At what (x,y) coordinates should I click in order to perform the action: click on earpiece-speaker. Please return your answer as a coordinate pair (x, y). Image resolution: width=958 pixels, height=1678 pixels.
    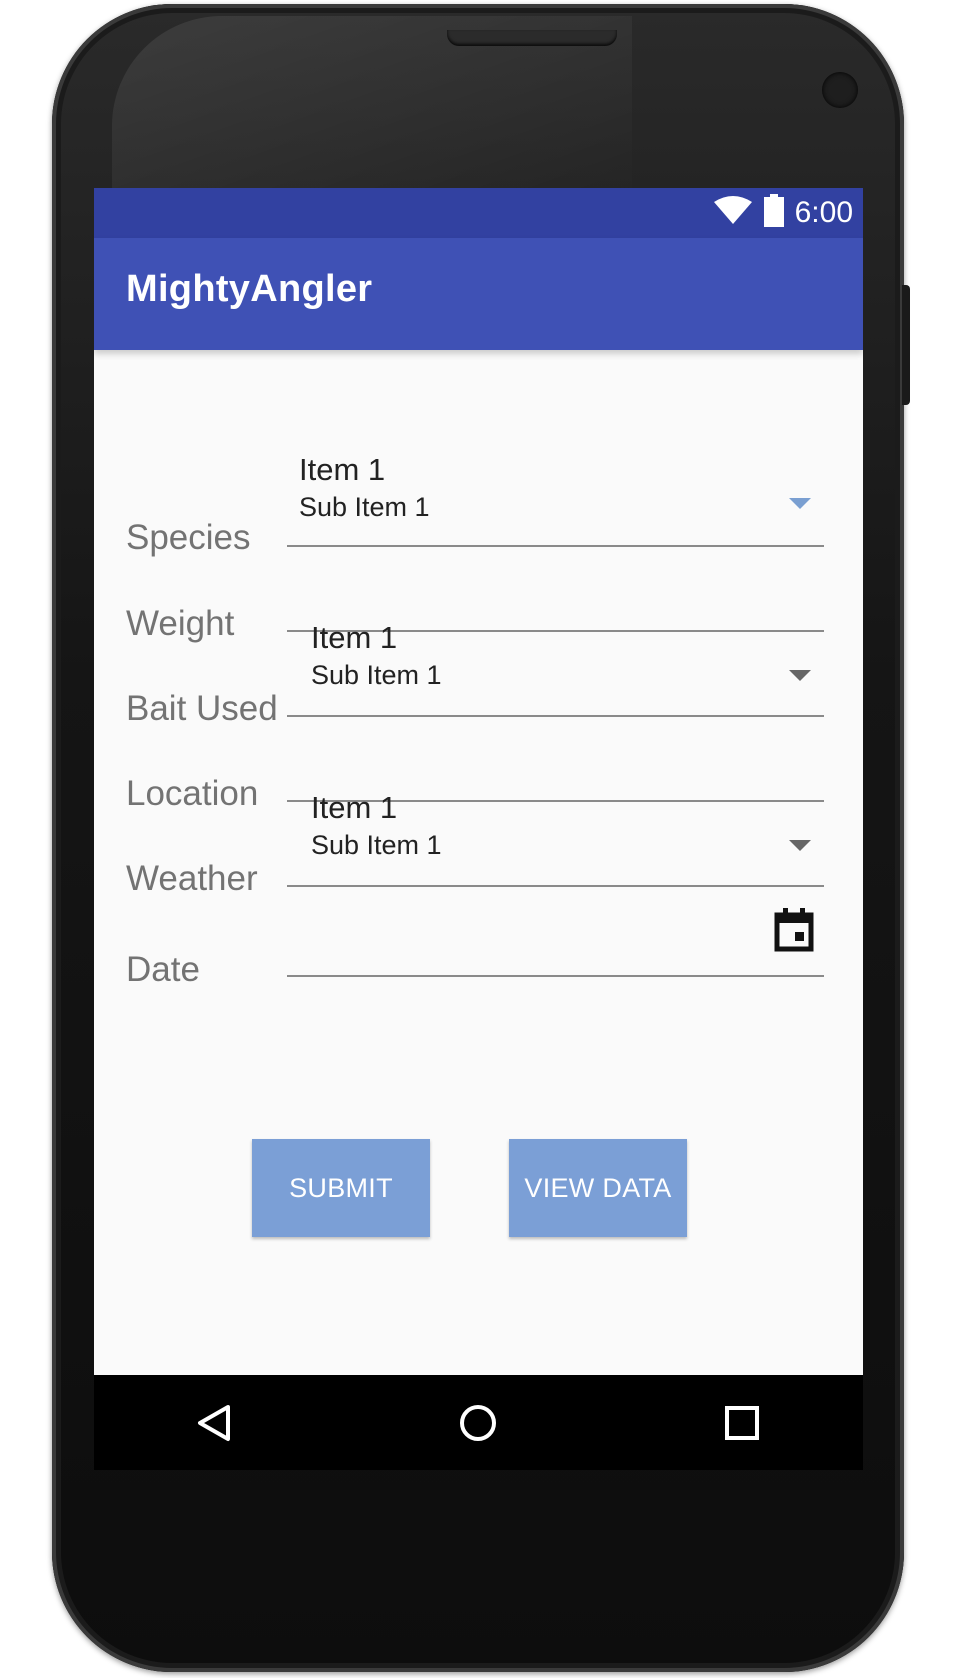
    Looking at the image, I should click on (532, 38).